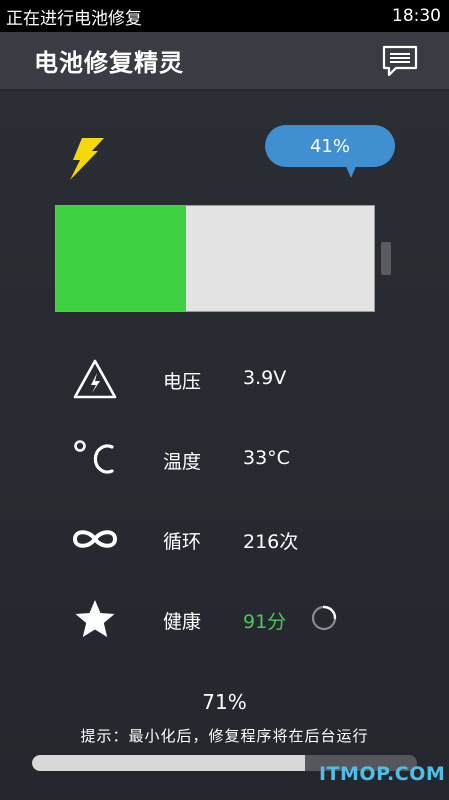 Image resolution: width=449 pixels, height=800 pixels. Describe the element at coordinates (224, 379) in the screenshot. I see `stat-row-voltage: 电压 3.9V` at that location.